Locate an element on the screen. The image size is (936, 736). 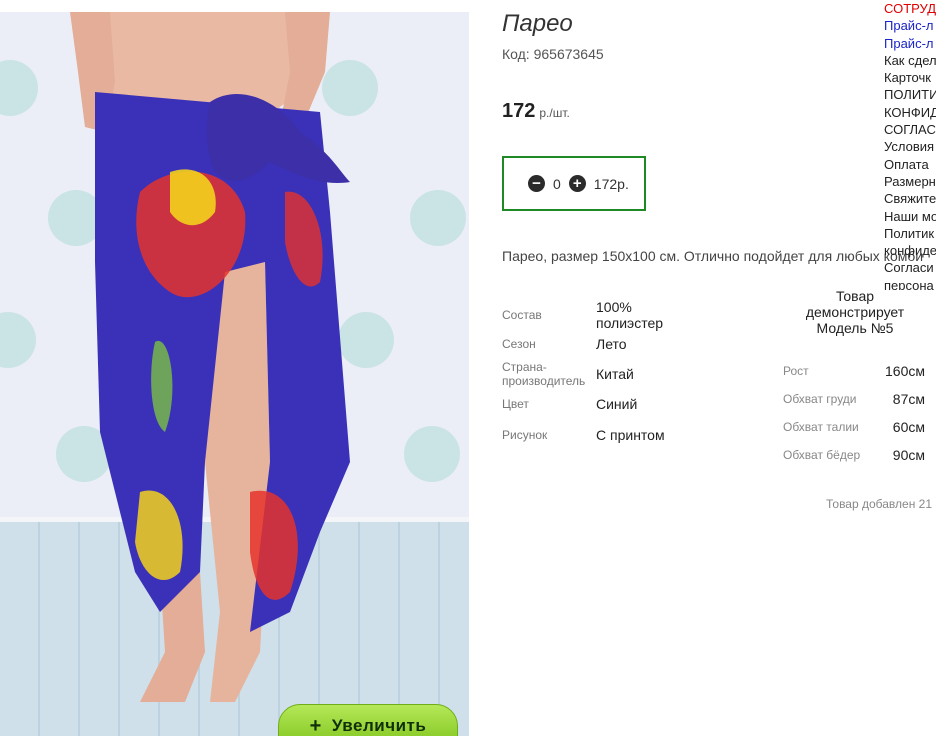
menu-link: Размерн is located at coordinates (910, 181).